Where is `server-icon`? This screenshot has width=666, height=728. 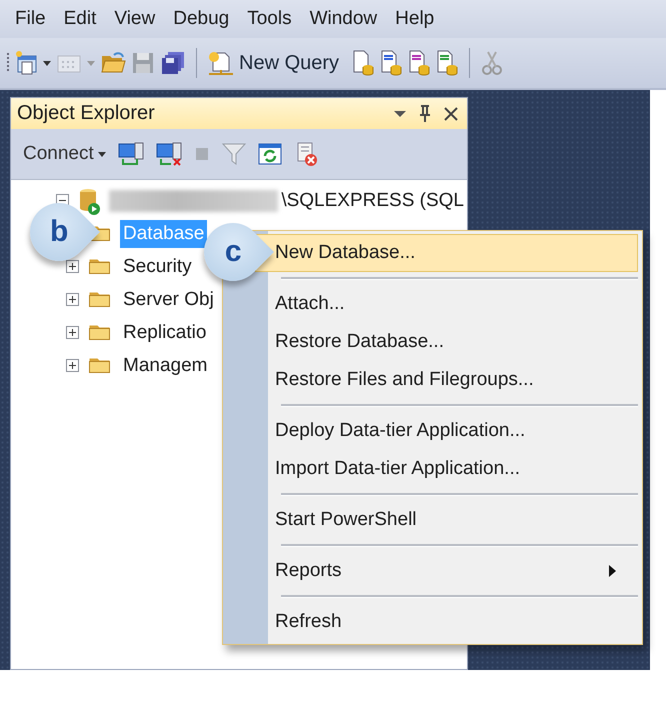
server-icon is located at coordinates (89, 200).